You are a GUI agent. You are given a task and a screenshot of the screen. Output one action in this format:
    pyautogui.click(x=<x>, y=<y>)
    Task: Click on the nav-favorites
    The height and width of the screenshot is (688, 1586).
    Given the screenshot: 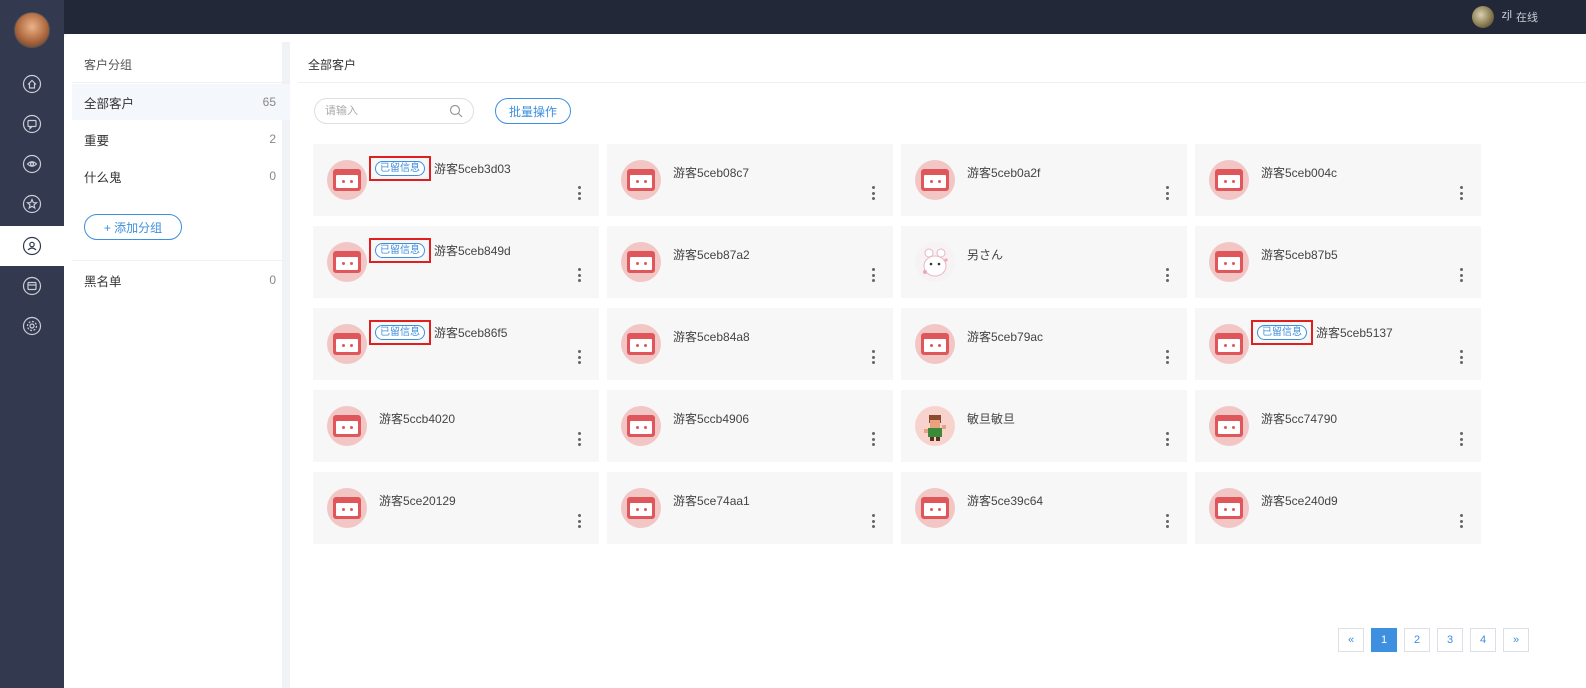 What is the action you would take?
    pyautogui.click(x=32, y=204)
    